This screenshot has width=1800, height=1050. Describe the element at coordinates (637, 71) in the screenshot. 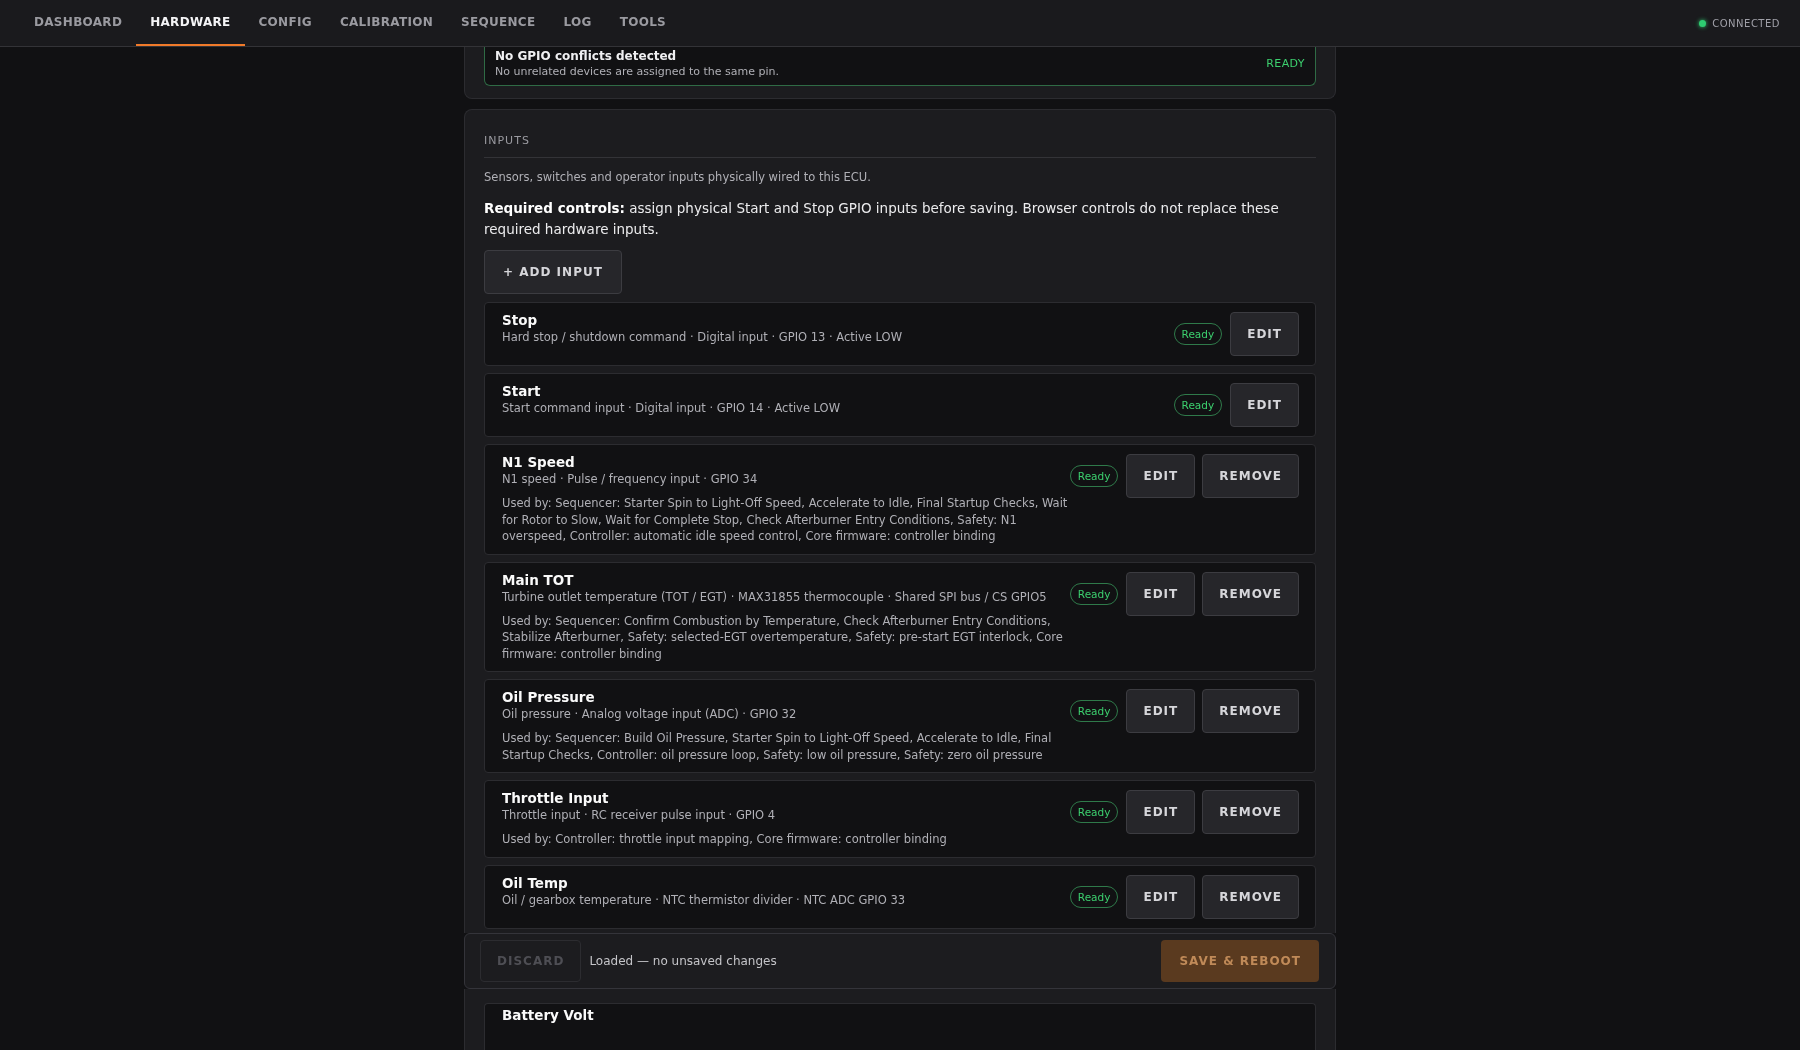

I see `card-message: No unrelated devices are assigned to the same pin.` at that location.